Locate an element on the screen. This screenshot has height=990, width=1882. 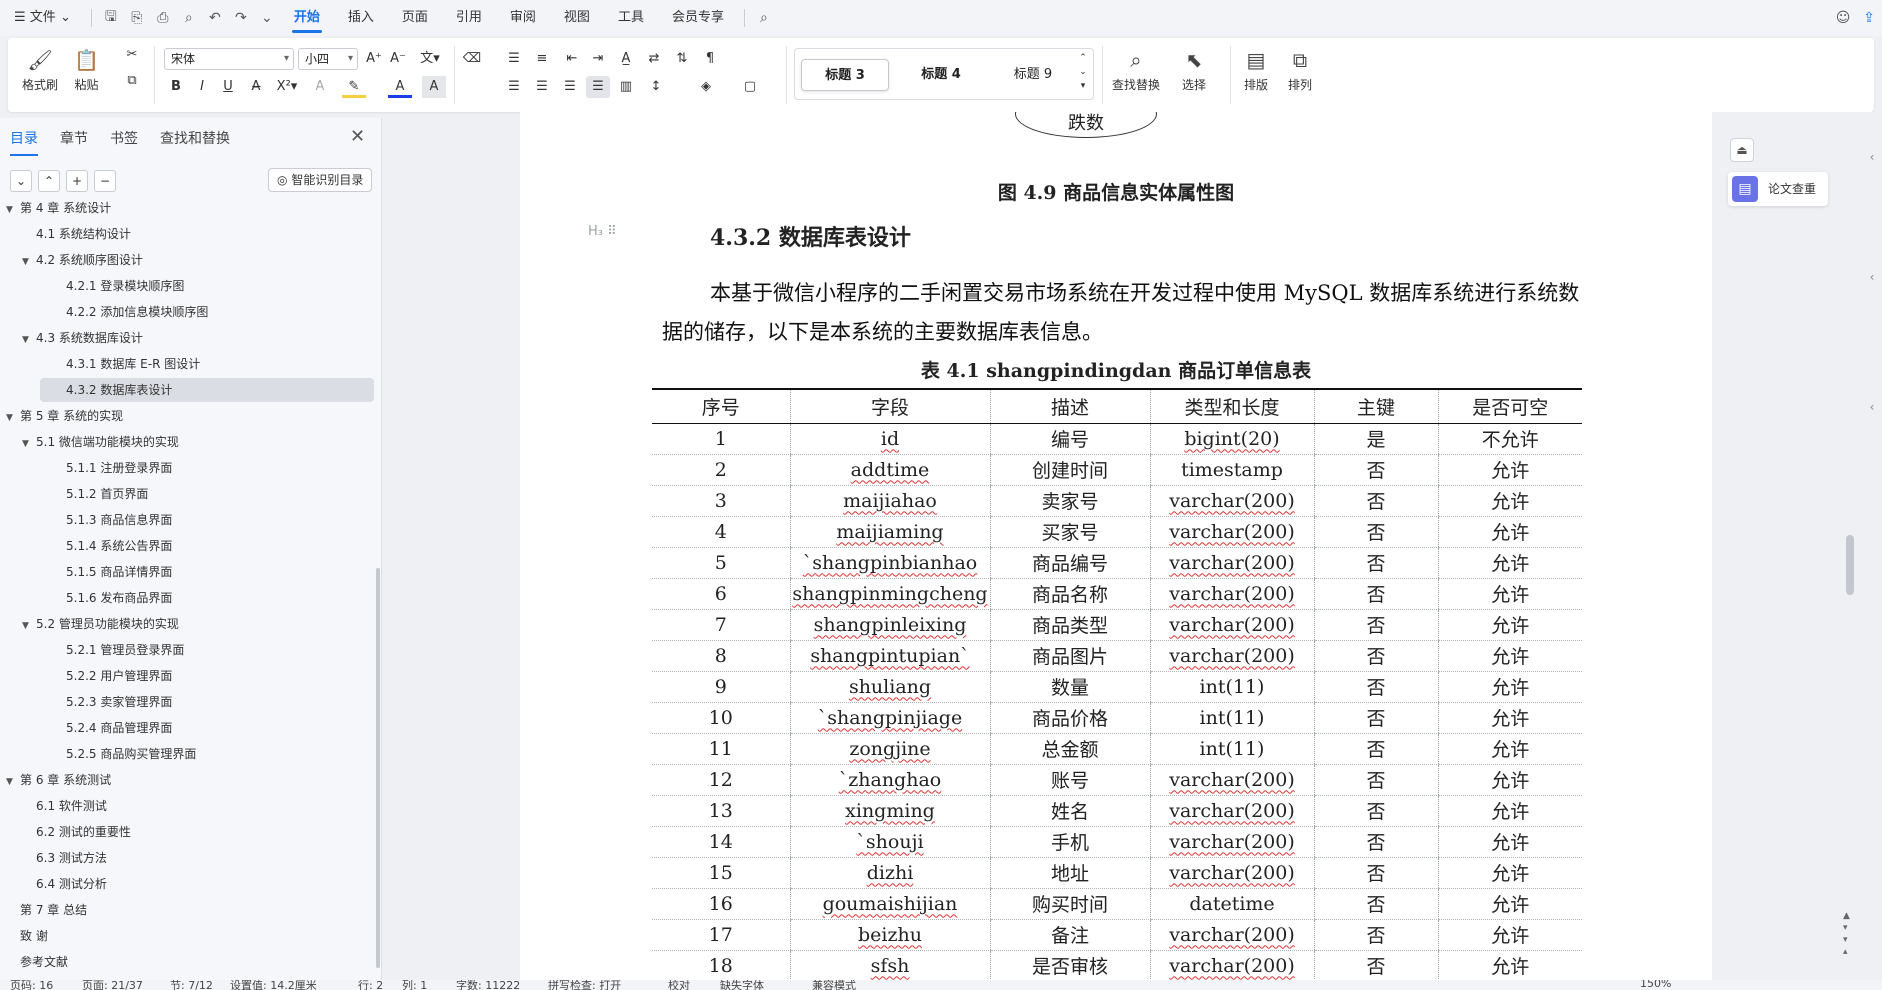
remove-icon: − is located at coordinates (105, 181).